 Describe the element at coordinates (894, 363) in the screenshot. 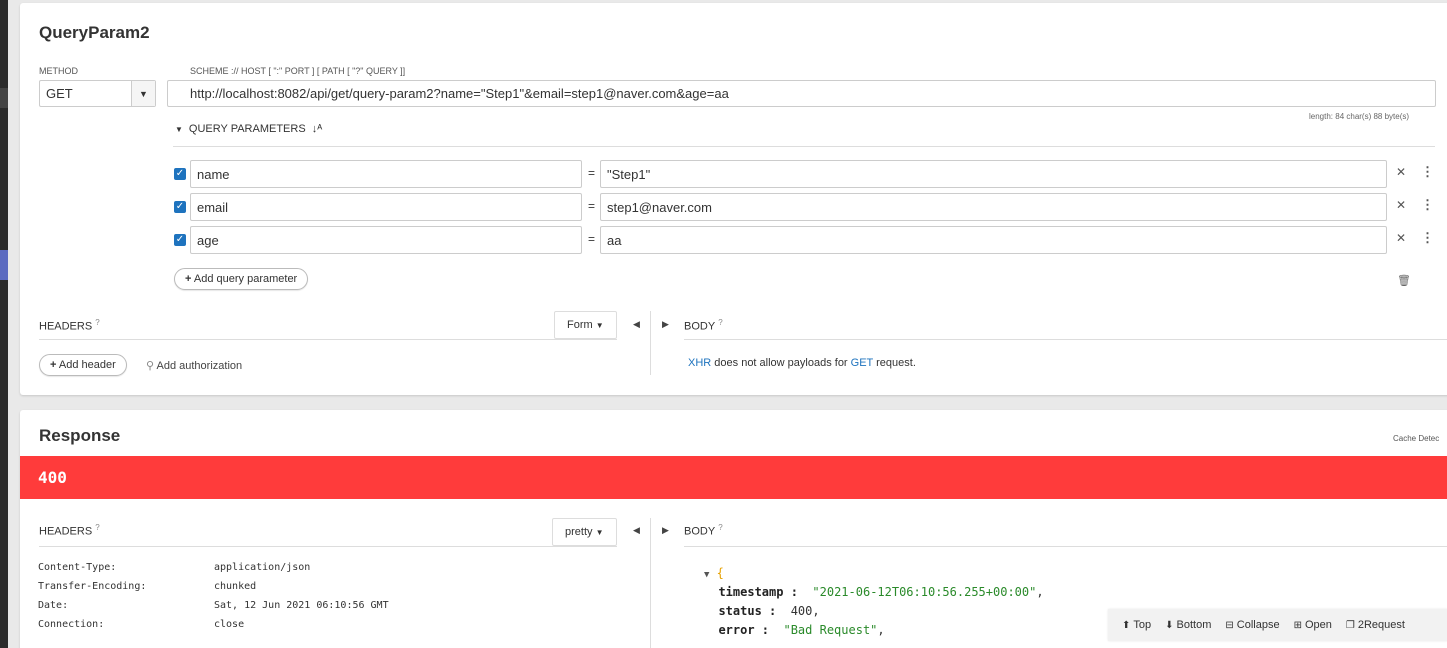

I see `xhr-note-end: request.` at that location.